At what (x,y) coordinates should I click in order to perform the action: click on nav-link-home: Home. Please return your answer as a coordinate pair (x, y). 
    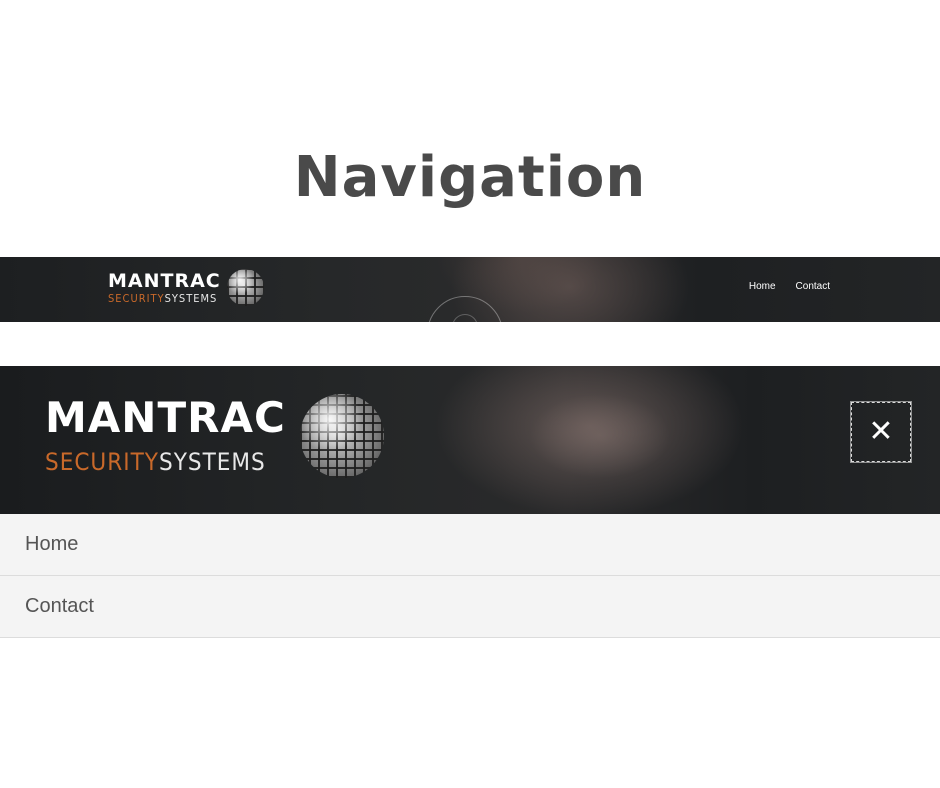
    Looking at the image, I should click on (762, 286).